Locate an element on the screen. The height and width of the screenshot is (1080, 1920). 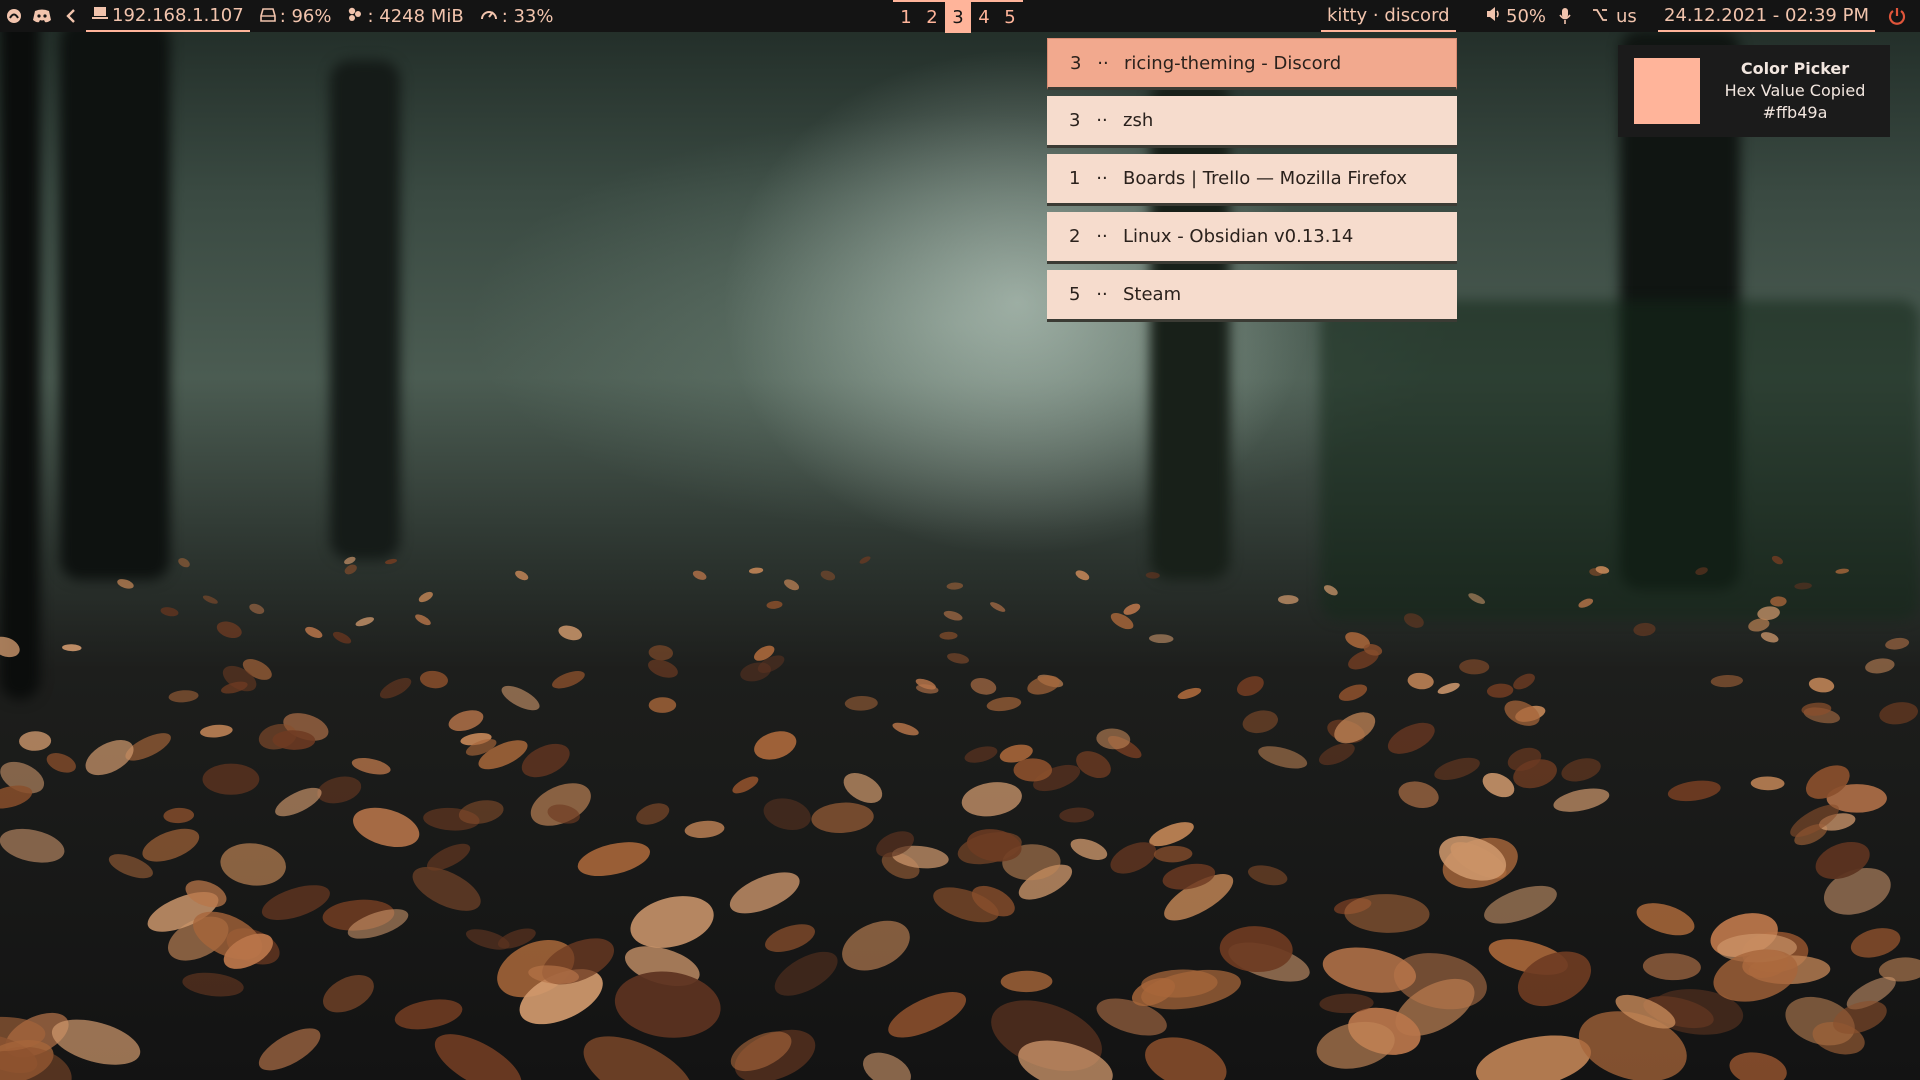
disk-module: : 96% is located at coordinates (296, 16).